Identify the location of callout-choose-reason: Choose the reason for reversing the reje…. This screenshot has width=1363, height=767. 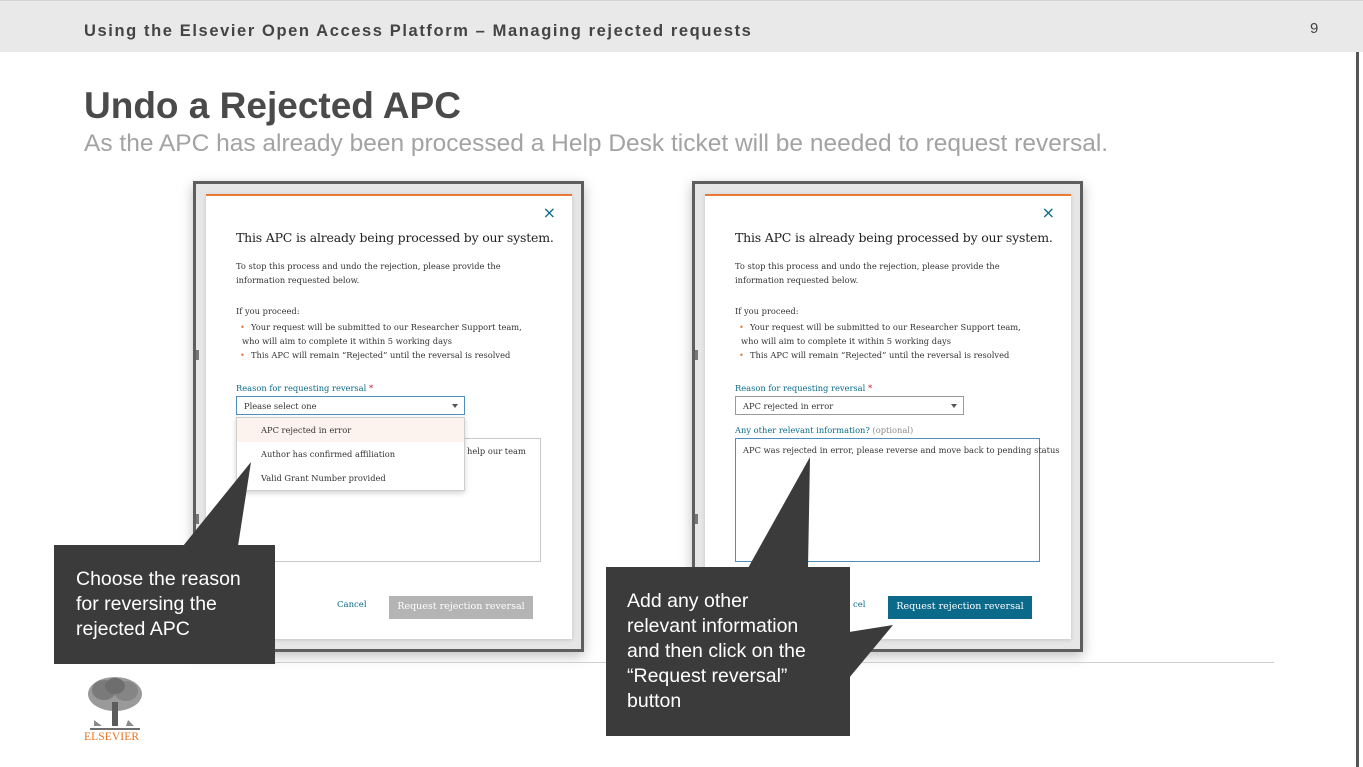
(164, 604).